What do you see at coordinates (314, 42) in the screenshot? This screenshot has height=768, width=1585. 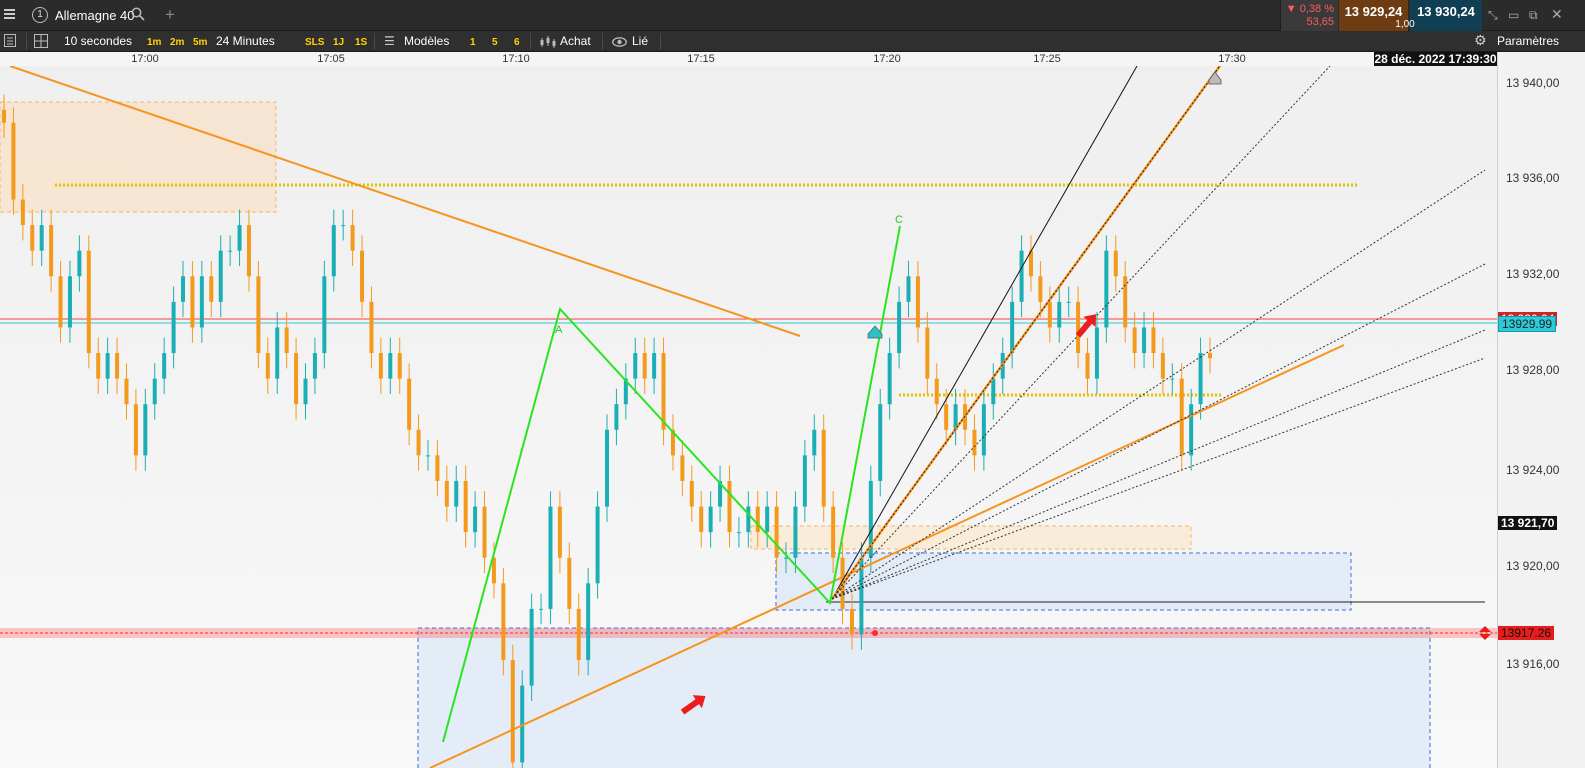 I see `range-sls: SLS` at bounding box center [314, 42].